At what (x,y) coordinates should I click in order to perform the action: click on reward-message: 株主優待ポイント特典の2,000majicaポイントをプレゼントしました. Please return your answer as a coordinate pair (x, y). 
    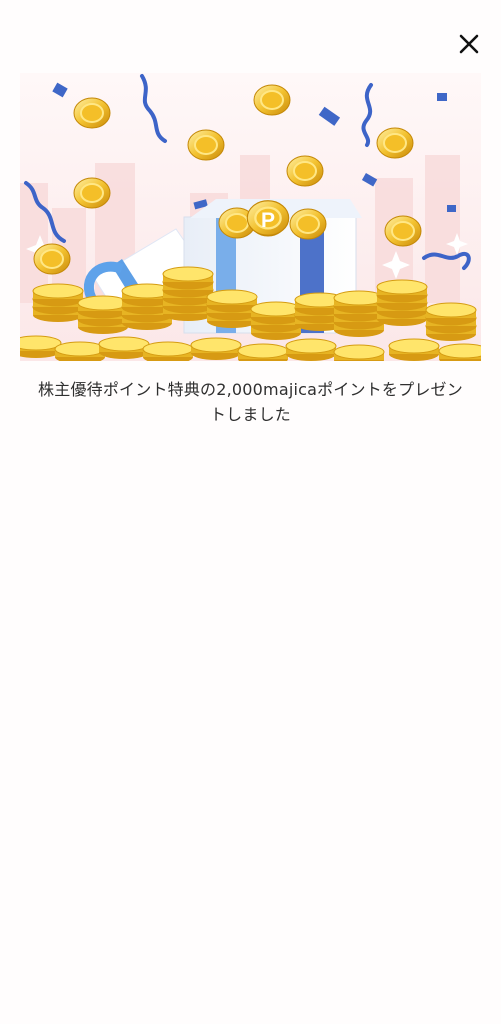
    Looking at the image, I should click on (250, 402).